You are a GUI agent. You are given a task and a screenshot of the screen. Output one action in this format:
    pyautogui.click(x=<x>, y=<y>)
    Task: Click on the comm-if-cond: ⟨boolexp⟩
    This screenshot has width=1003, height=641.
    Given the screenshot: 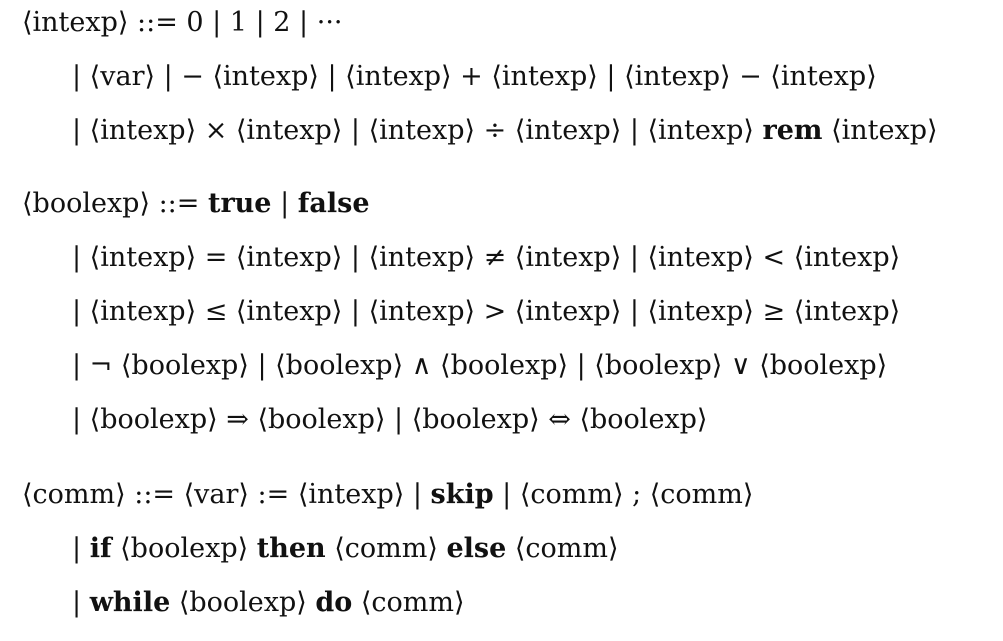 What is the action you would take?
    pyautogui.click(x=184, y=548)
    